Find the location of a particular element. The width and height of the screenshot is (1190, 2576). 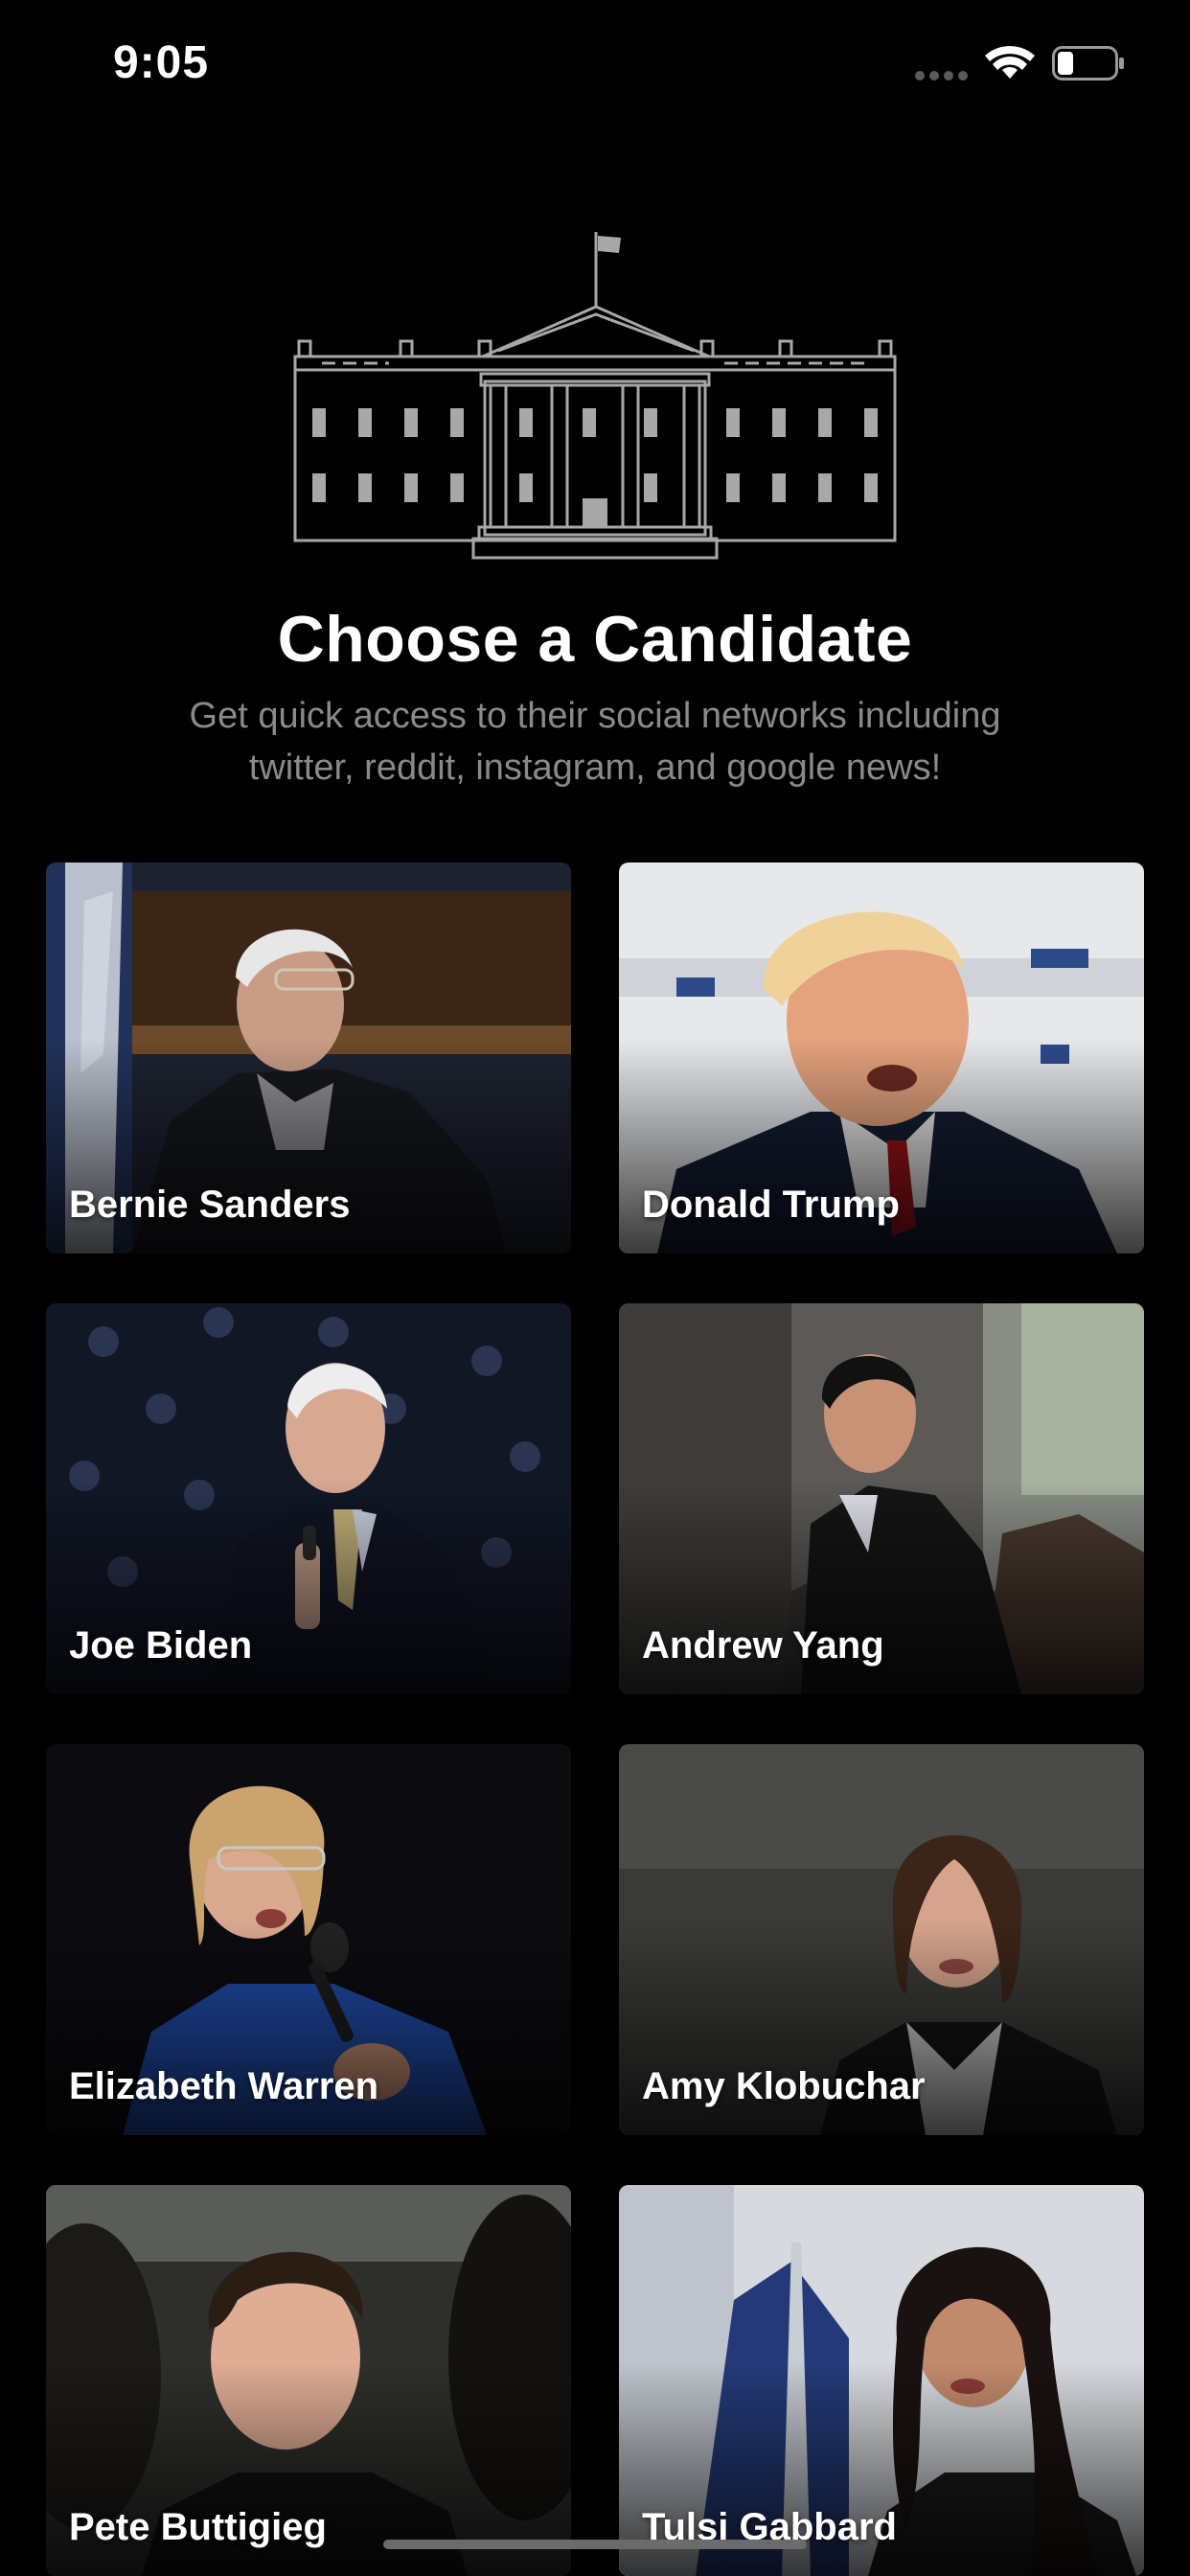

candidate-name: Amy Klobuchar is located at coordinates (784, 2086).